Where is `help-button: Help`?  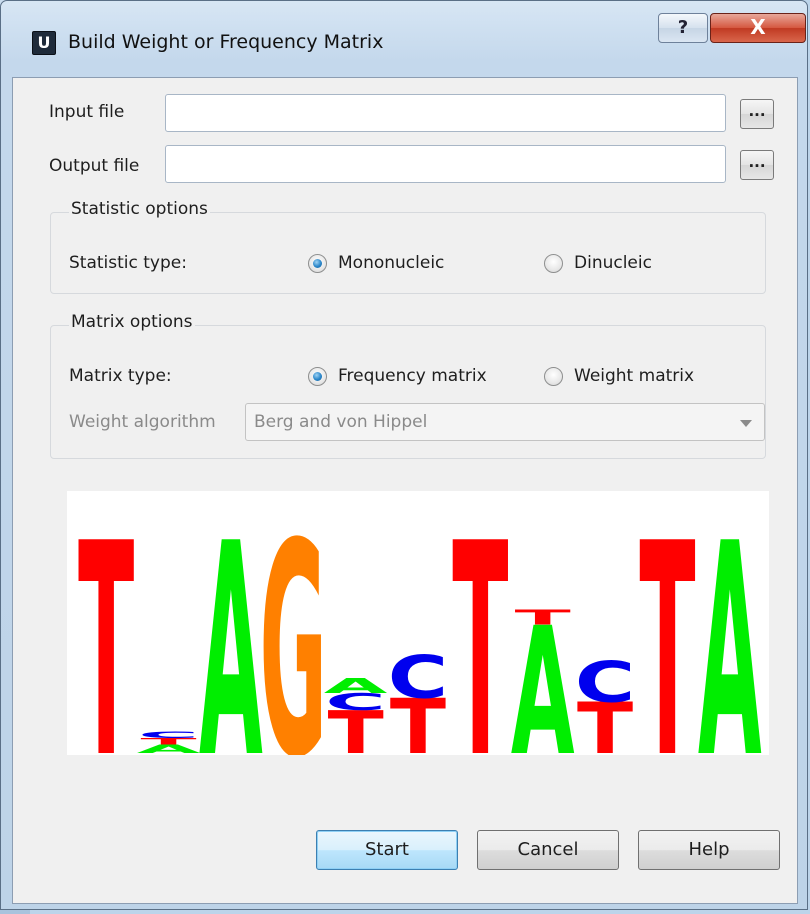 help-button: Help is located at coordinates (709, 850).